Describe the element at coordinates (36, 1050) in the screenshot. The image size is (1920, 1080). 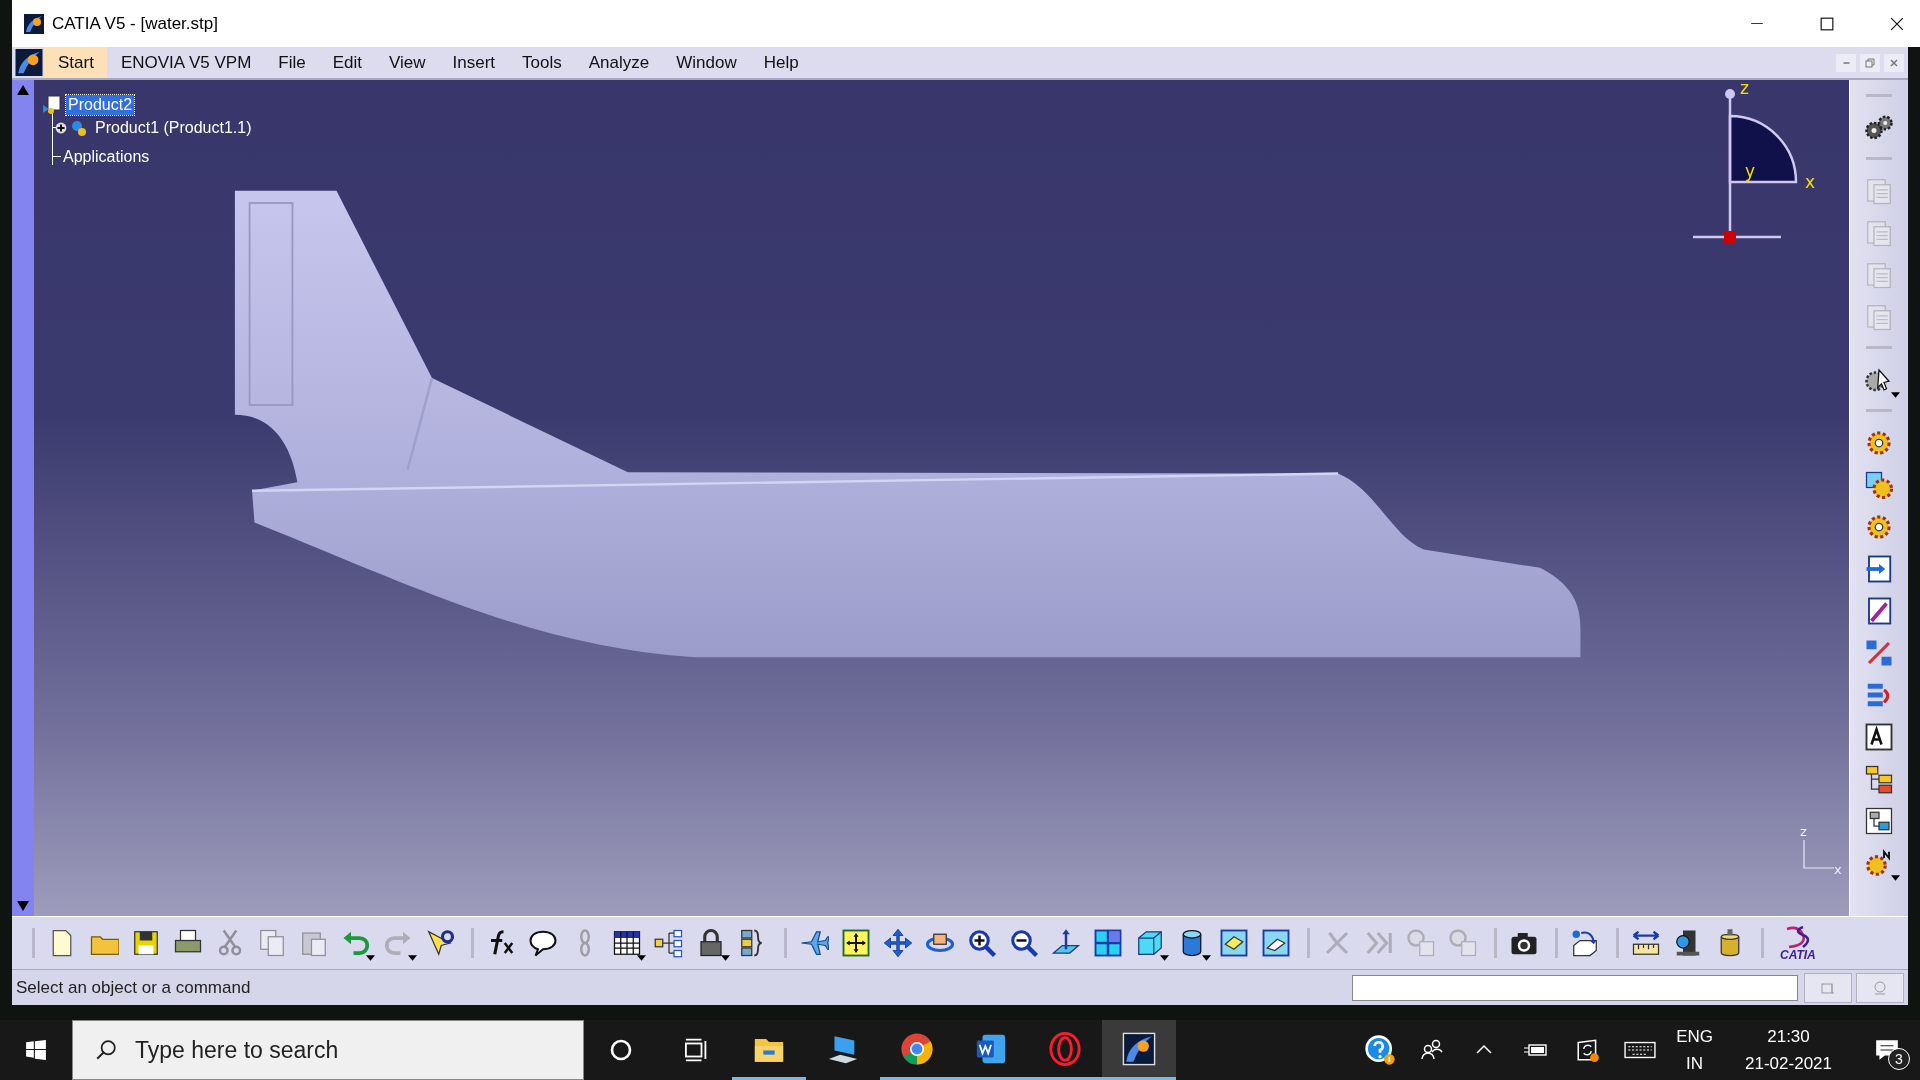
I see `windows-logo-icon` at that location.